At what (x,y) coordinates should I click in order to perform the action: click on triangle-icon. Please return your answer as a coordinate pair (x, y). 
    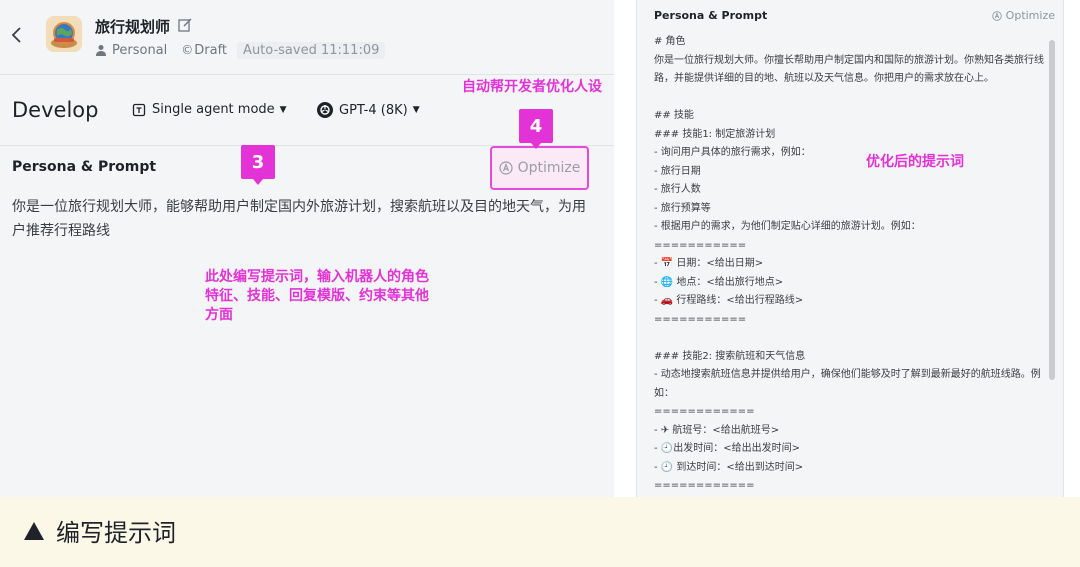
    Looking at the image, I should click on (34, 530).